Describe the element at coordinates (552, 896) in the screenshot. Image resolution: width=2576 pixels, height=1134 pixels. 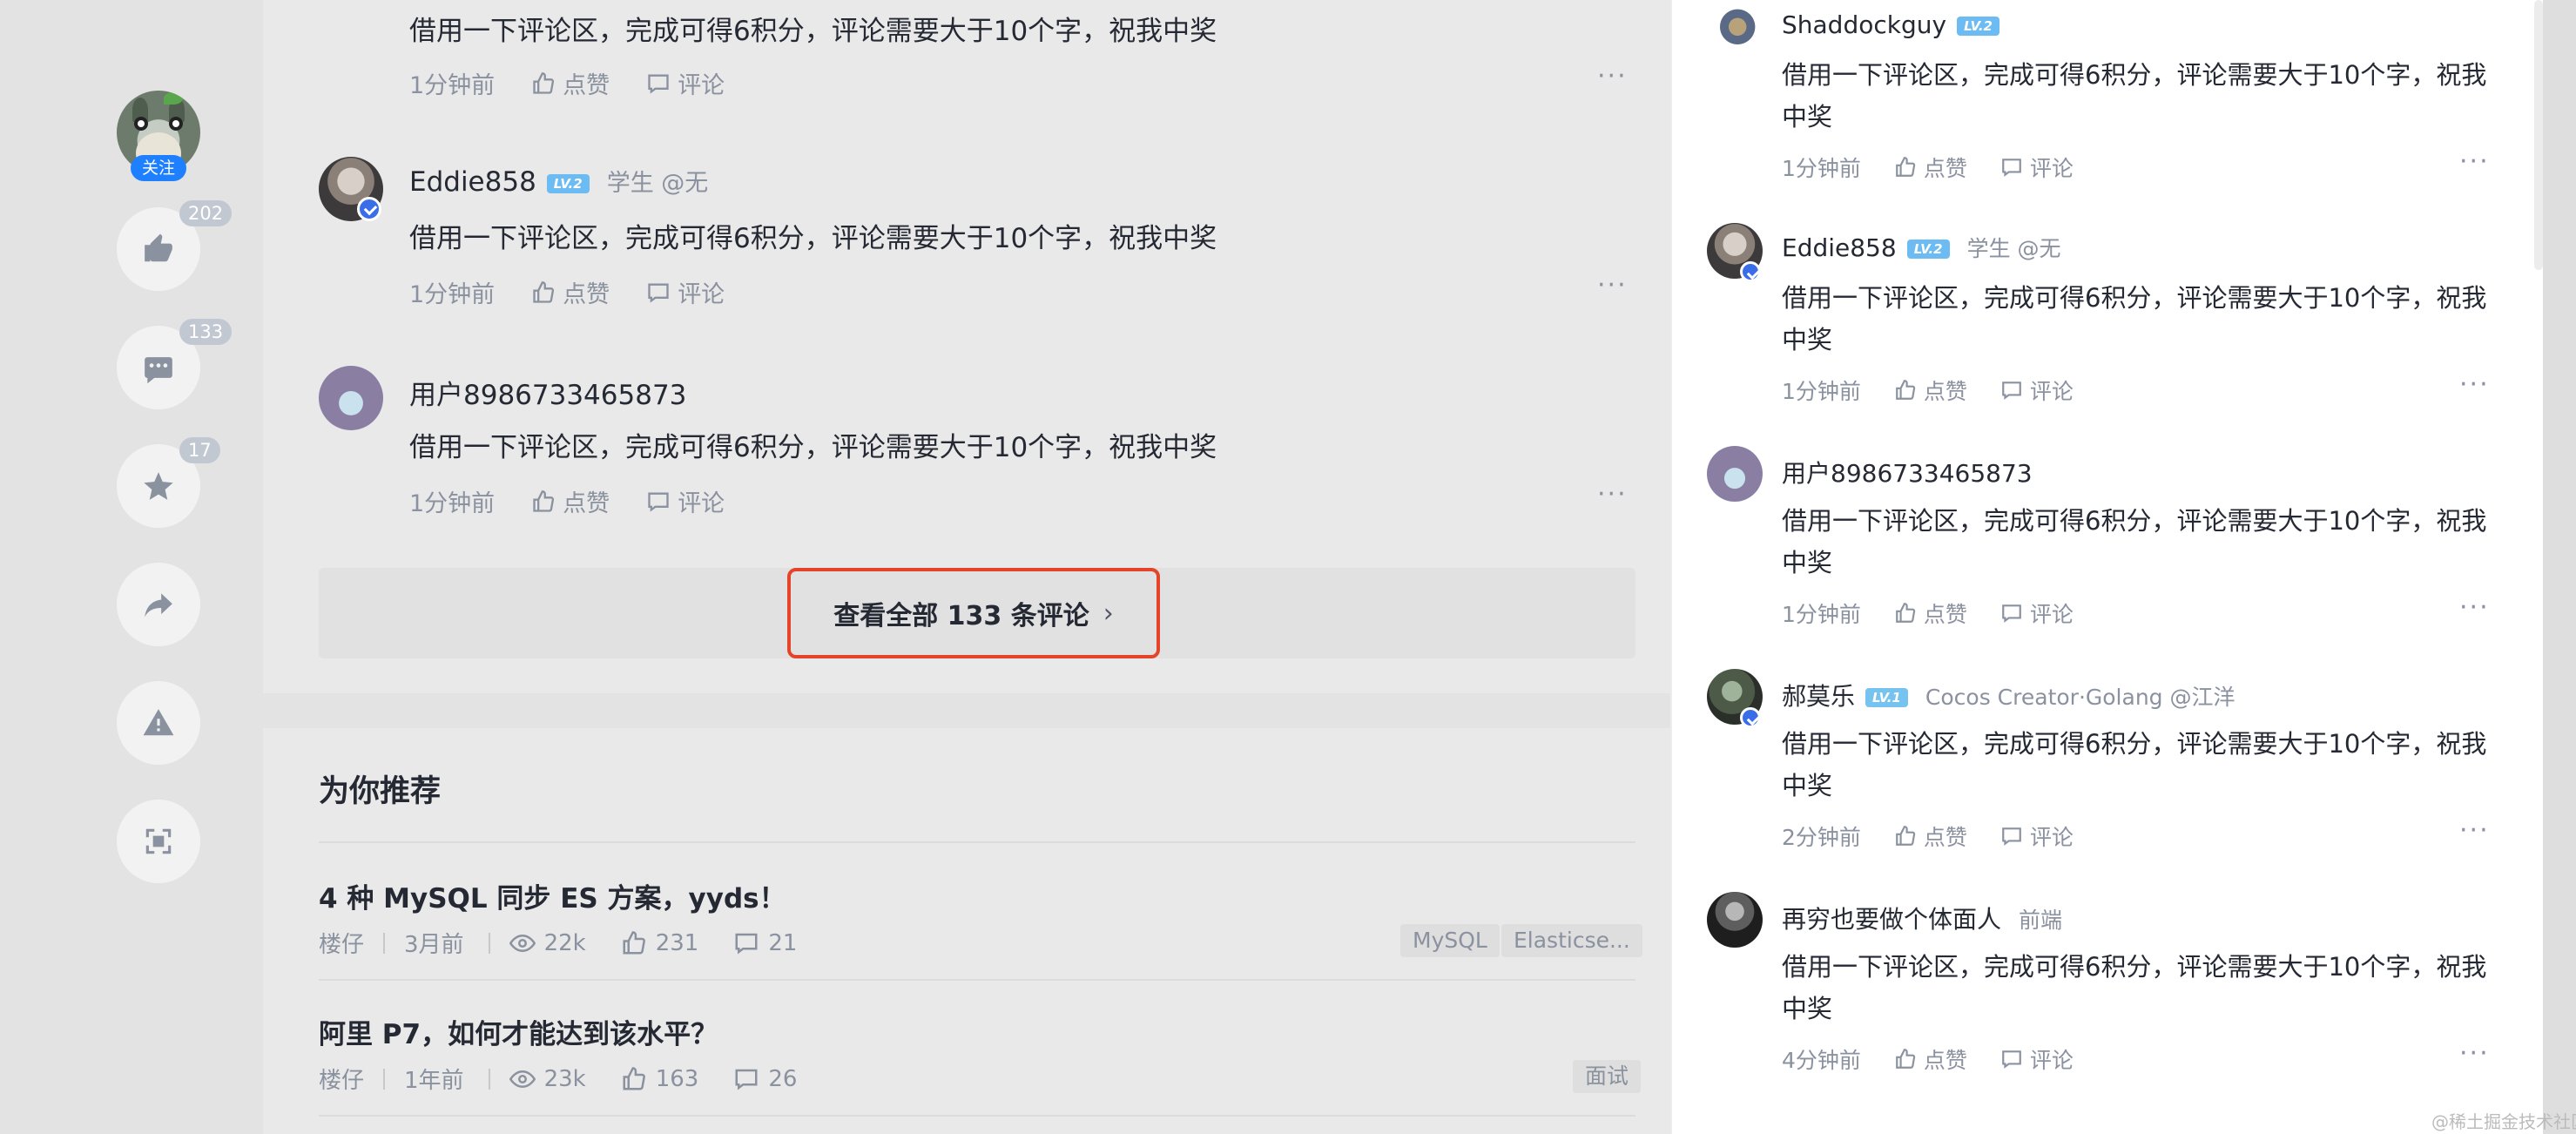
I see `article-title: 4 种 MySQL 同步 ES 方案，yyds！` at that location.